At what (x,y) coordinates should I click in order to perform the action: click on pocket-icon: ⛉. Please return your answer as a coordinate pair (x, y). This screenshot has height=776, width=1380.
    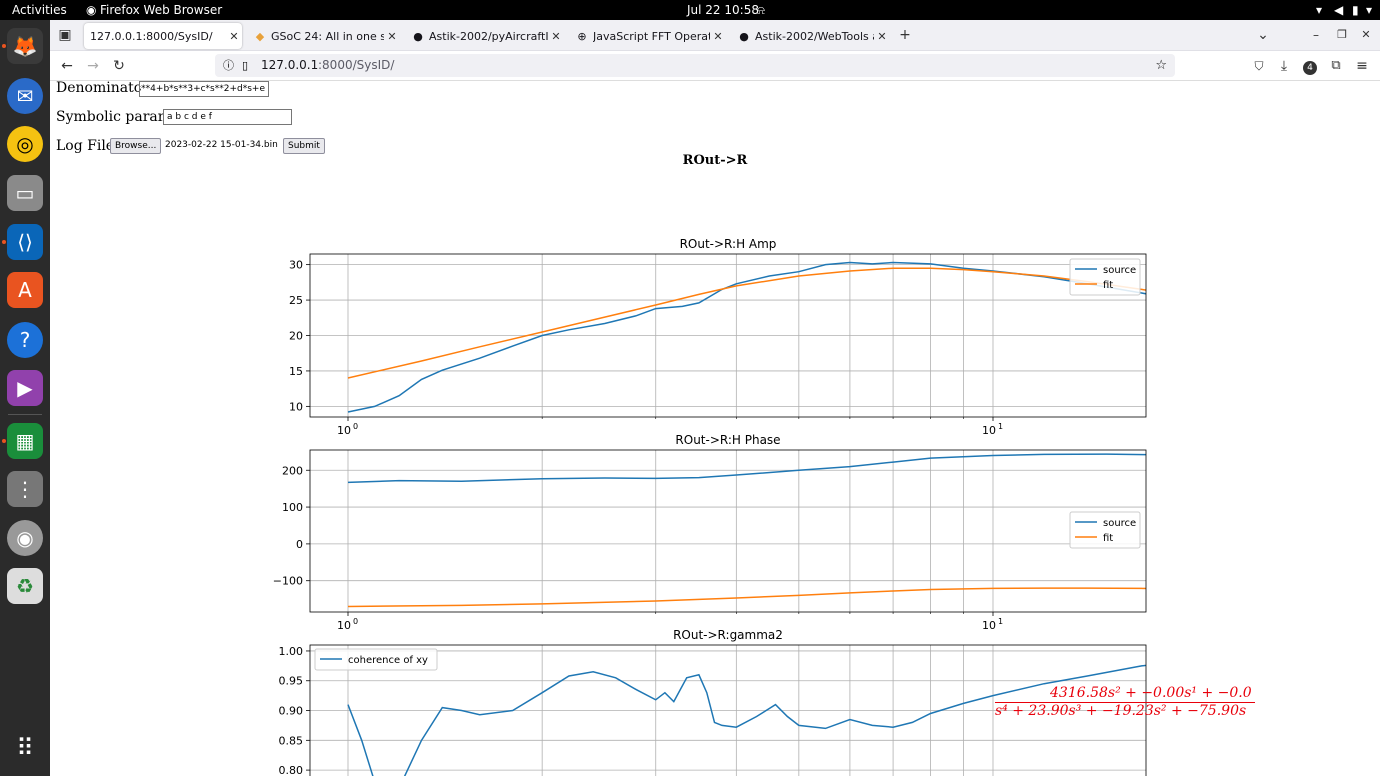
    Looking at the image, I should click on (1259, 66).